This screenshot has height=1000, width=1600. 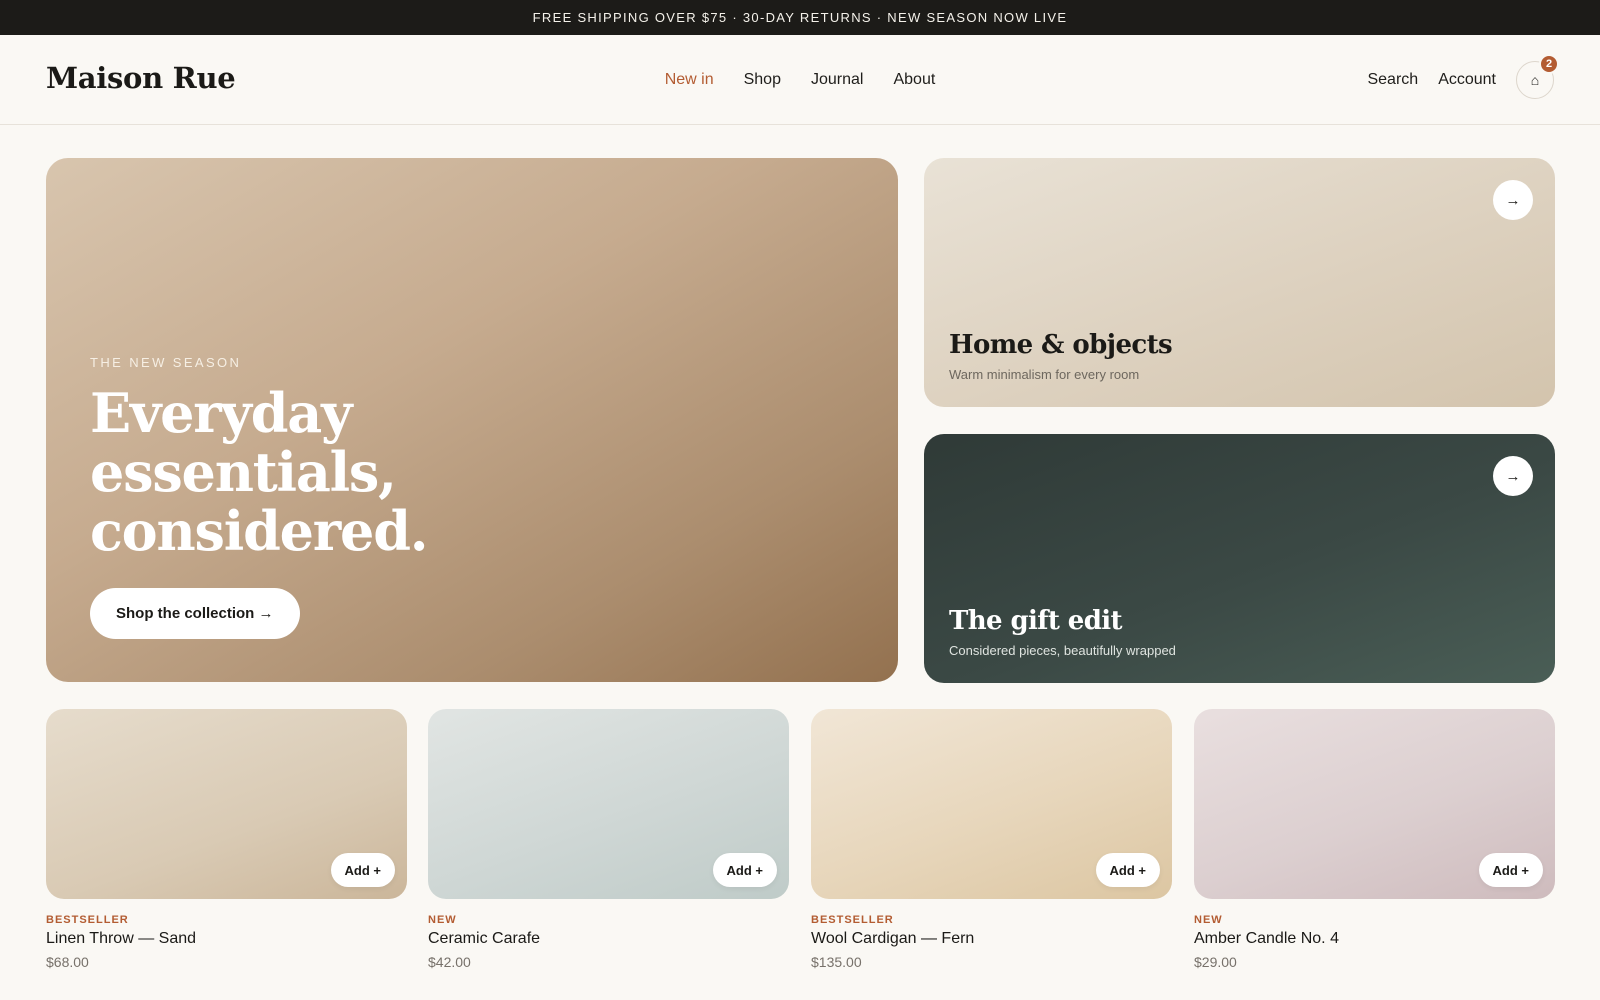 What do you see at coordinates (1062, 650) in the screenshot?
I see `tile-subtitle: Considered pieces, beautifully wrapped` at bounding box center [1062, 650].